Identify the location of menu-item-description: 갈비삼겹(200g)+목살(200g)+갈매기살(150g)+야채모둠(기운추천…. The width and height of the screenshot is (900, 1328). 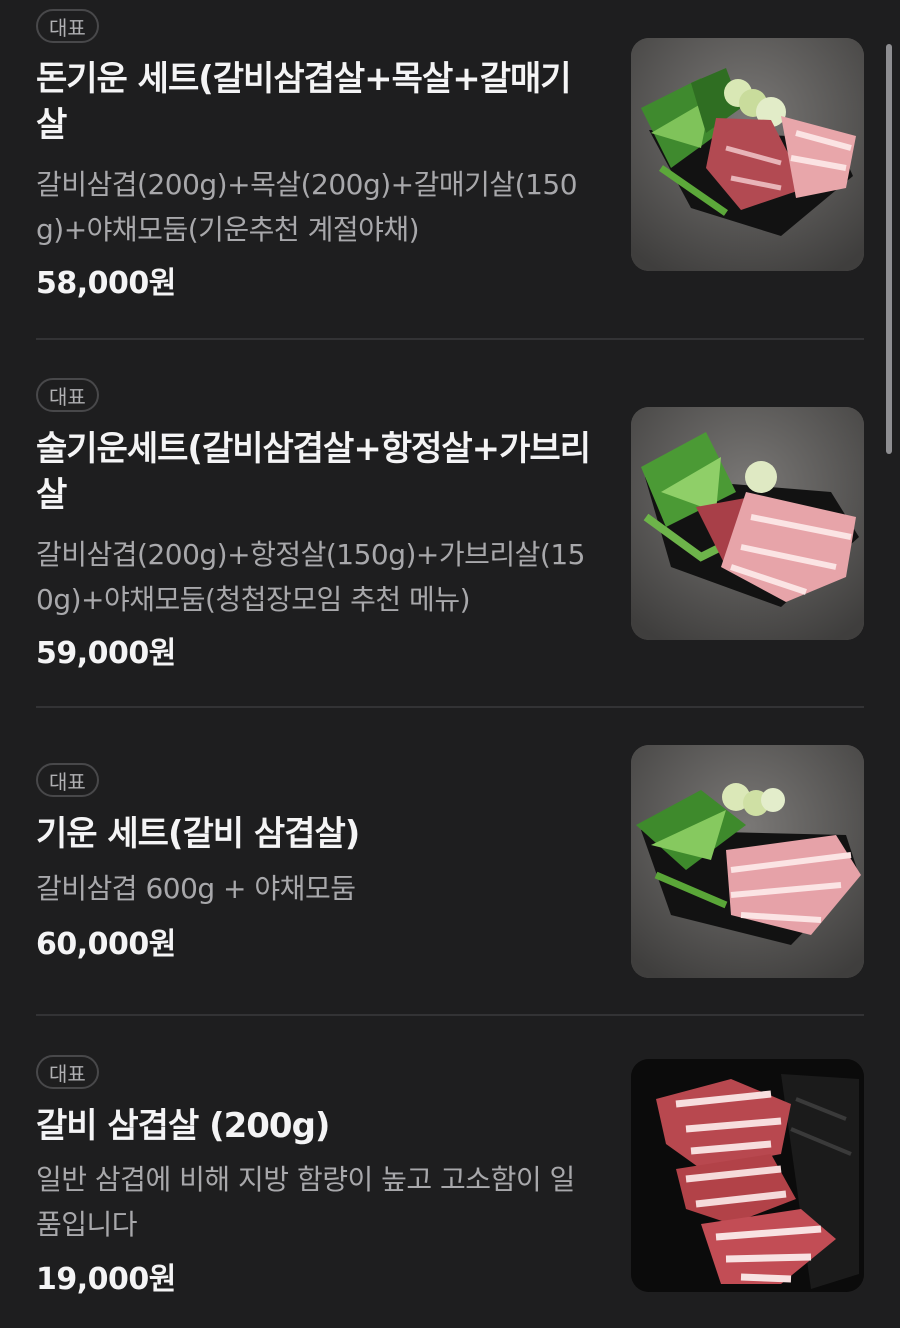
(307, 207).